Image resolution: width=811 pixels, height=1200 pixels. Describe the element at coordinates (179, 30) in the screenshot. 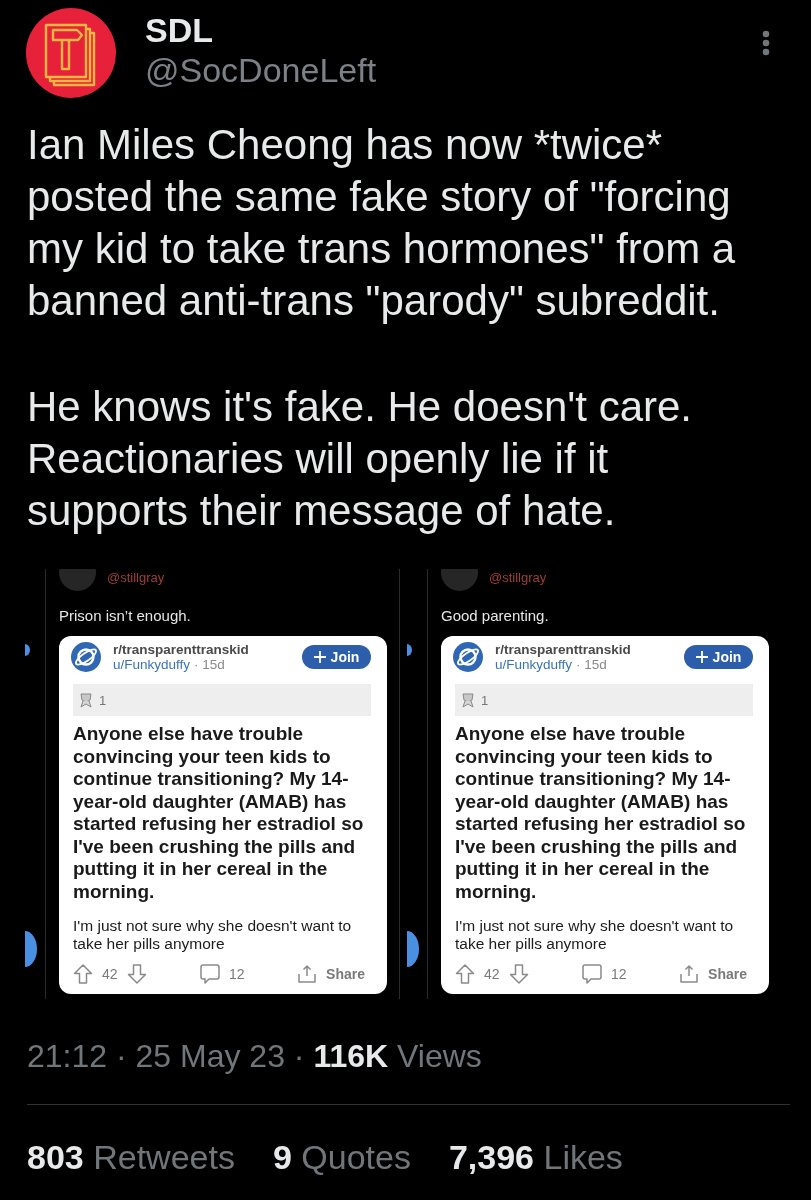

I see `author-name: SDL` at that location.